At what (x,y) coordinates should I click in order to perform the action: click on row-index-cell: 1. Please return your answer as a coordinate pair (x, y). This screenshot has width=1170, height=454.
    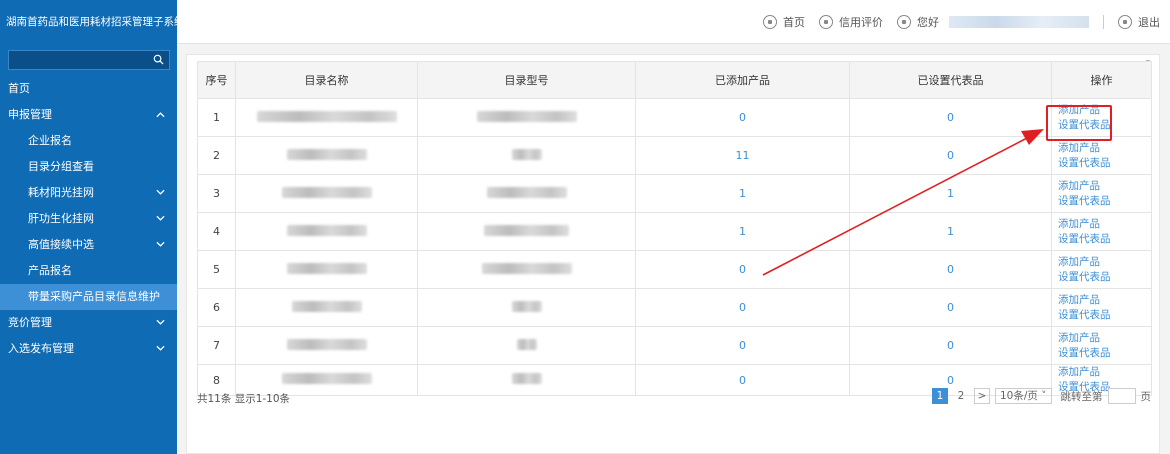
    Looking at the image, I should click on (216, 117).